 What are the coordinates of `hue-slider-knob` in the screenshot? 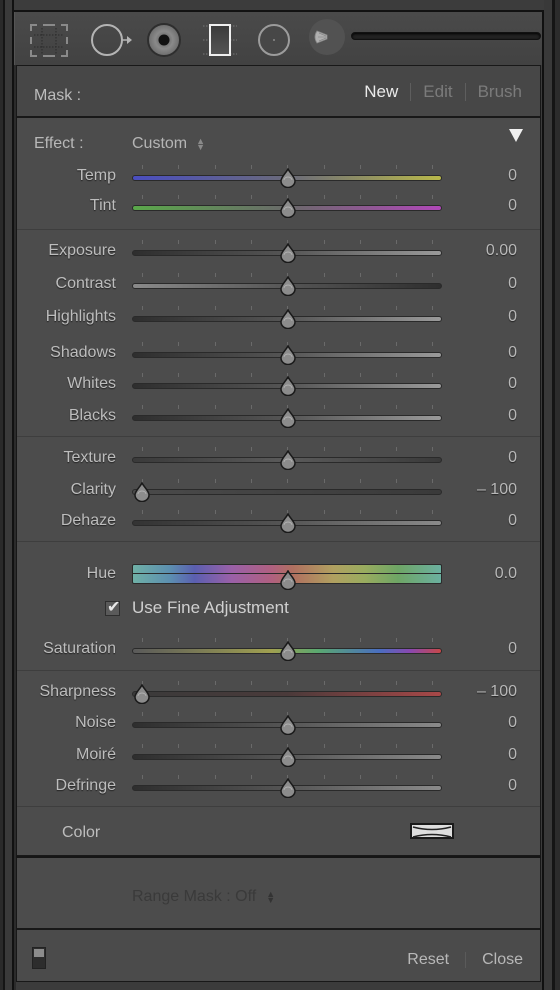 It's located at (288, 580).